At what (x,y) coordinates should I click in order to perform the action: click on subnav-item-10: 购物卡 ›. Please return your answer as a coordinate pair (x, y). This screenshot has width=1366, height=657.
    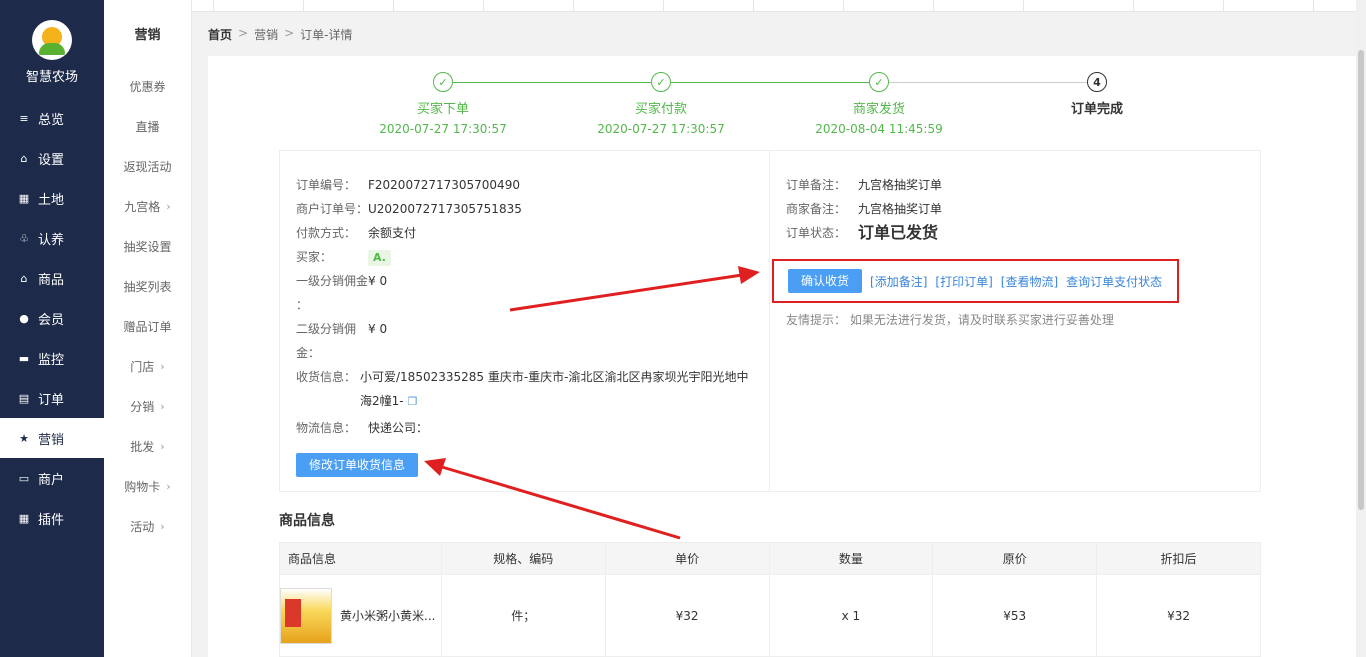
    Looking at the image, I should click on (147, 486).